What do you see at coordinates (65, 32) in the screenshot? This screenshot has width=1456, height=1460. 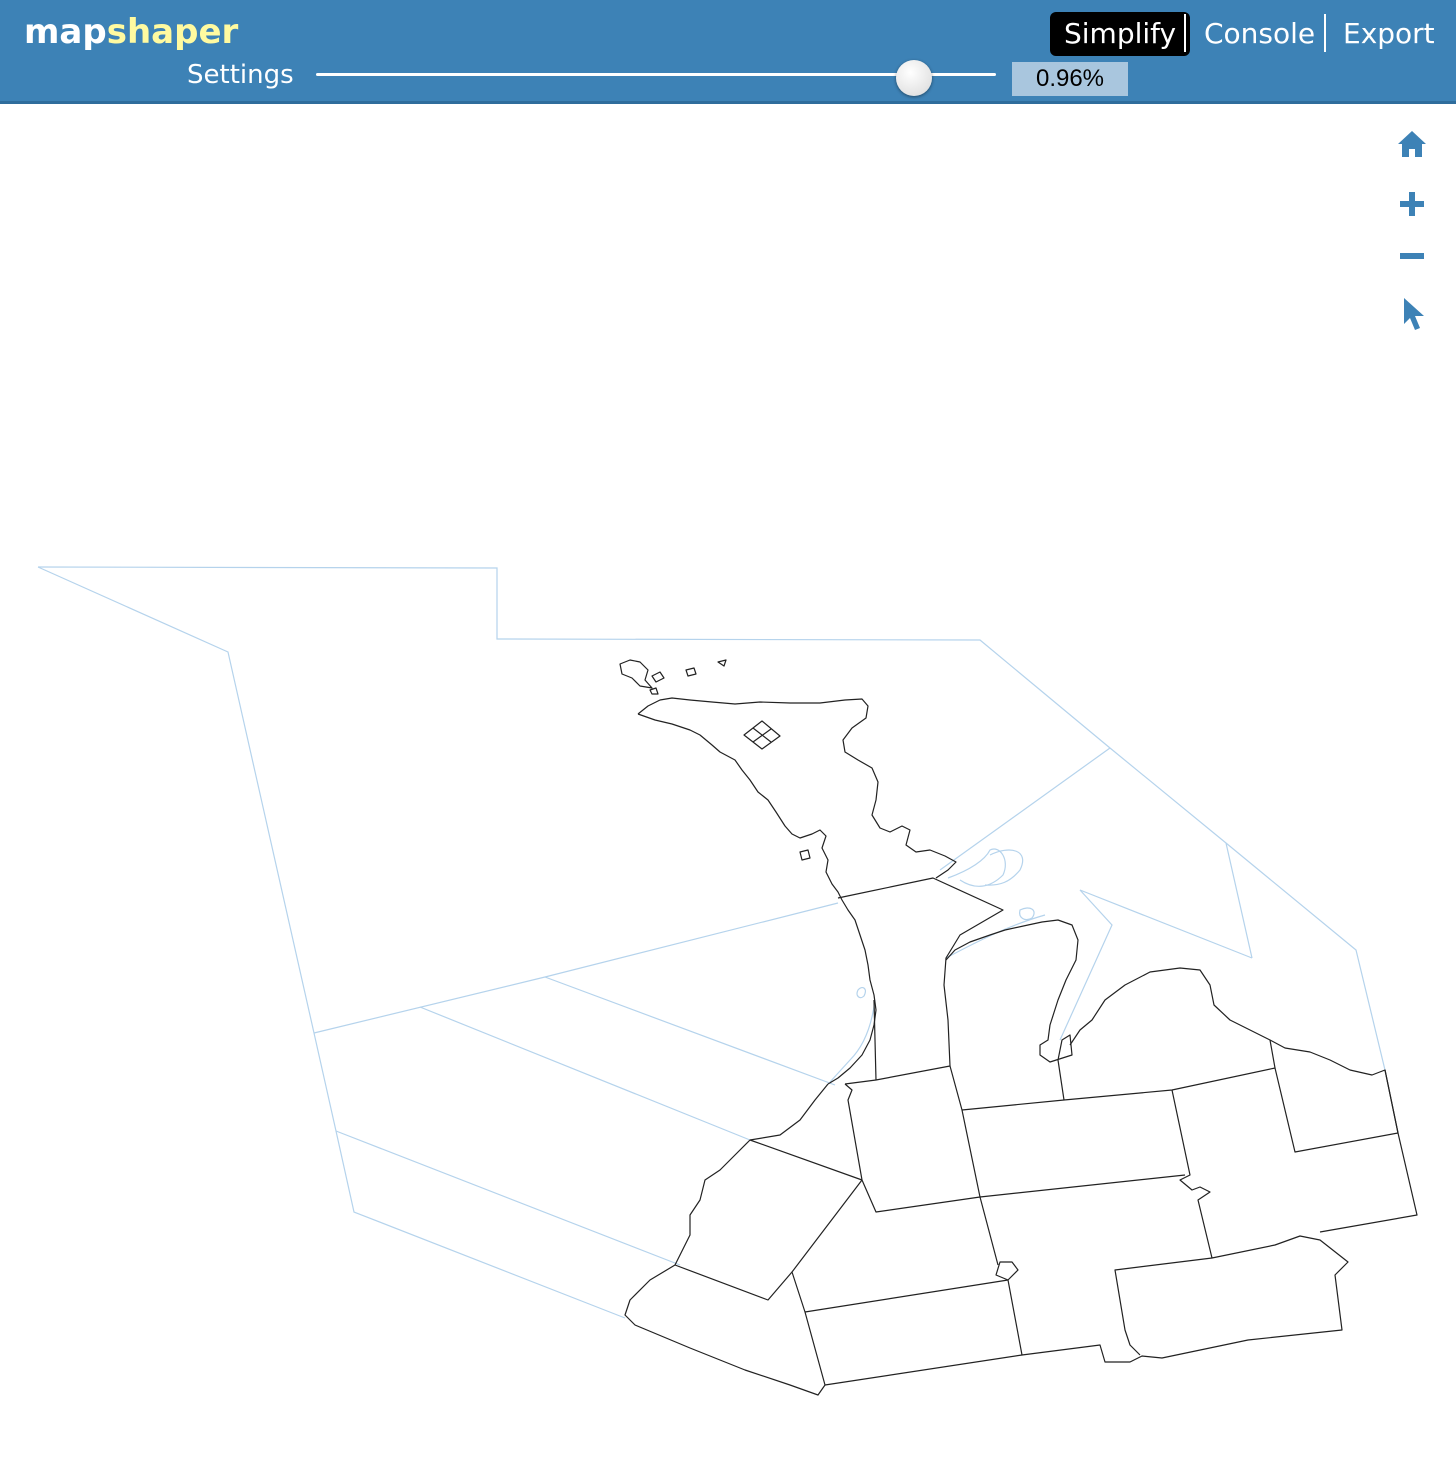 I see `logo-map: map` at bounding box center [65, 32].